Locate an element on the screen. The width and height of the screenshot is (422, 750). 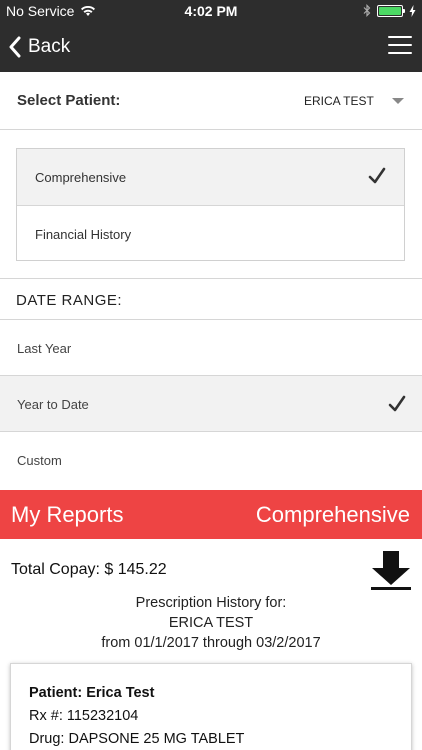
record-rx-number: Rx #: 115232104 is located at coordinates (84, 716).